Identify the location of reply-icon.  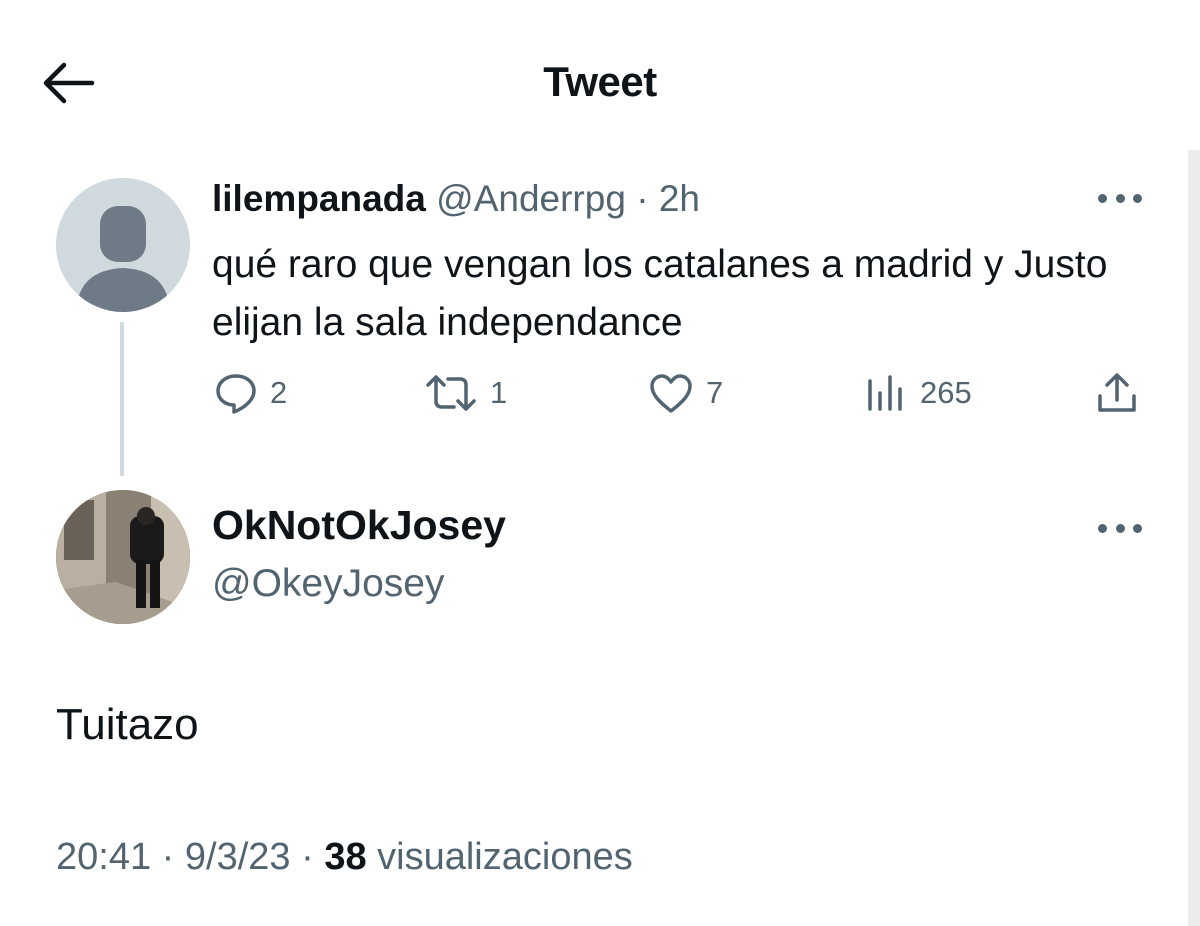
(236, 394).